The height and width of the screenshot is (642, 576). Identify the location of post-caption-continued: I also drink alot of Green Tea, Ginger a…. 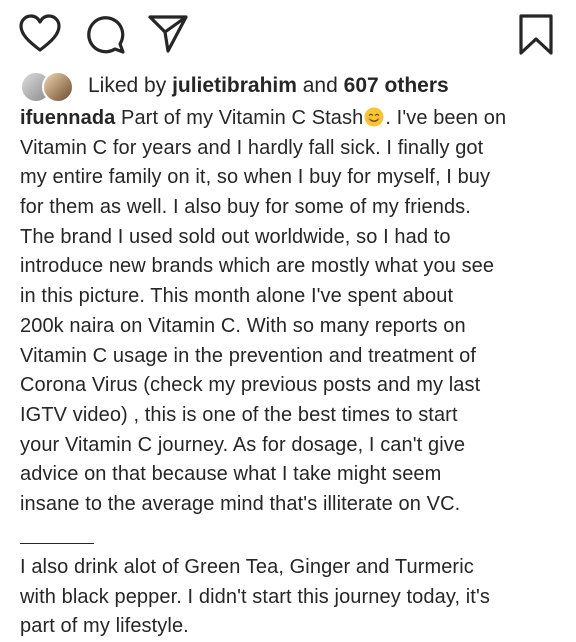
(290, 597).